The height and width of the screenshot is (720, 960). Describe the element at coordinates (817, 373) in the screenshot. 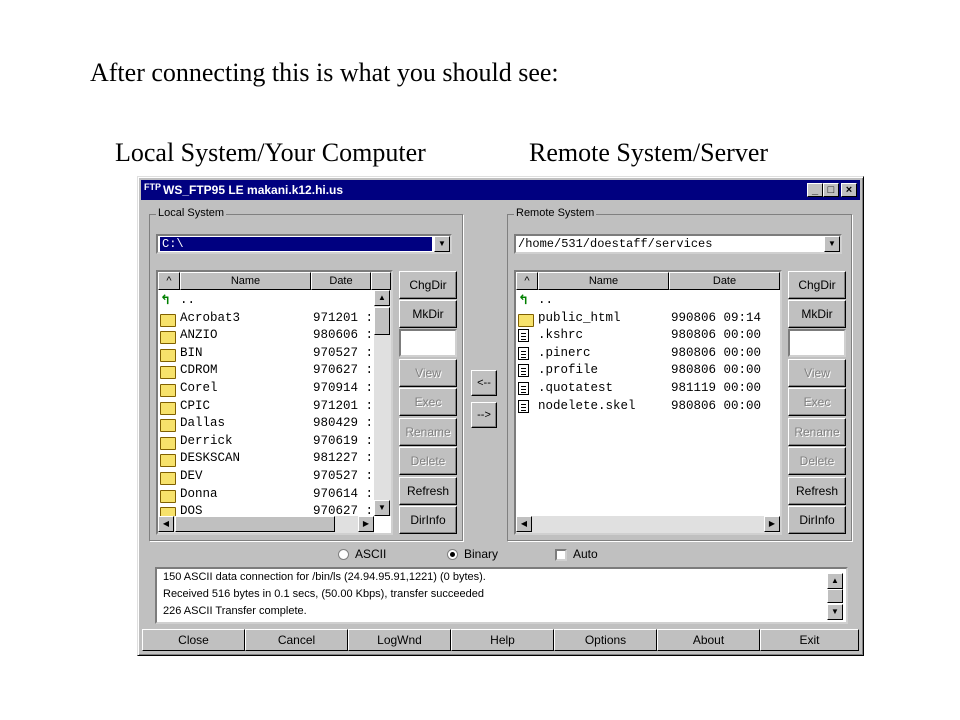

I see `remote-view-button: View` at that location.